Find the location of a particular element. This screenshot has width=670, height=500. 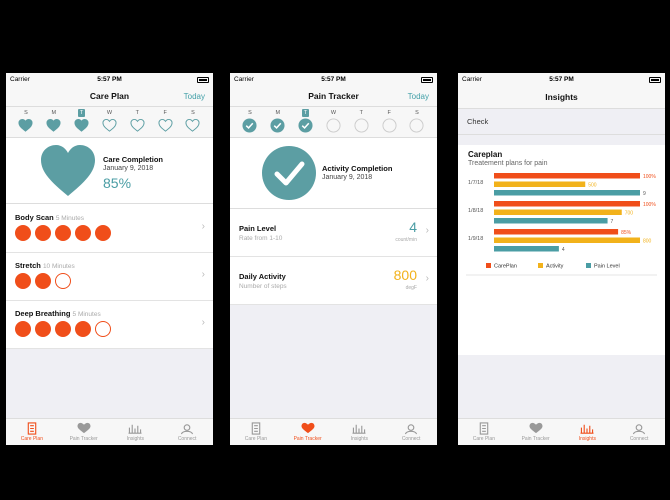

heart-filled-icon is located at coordinates (81, 125).